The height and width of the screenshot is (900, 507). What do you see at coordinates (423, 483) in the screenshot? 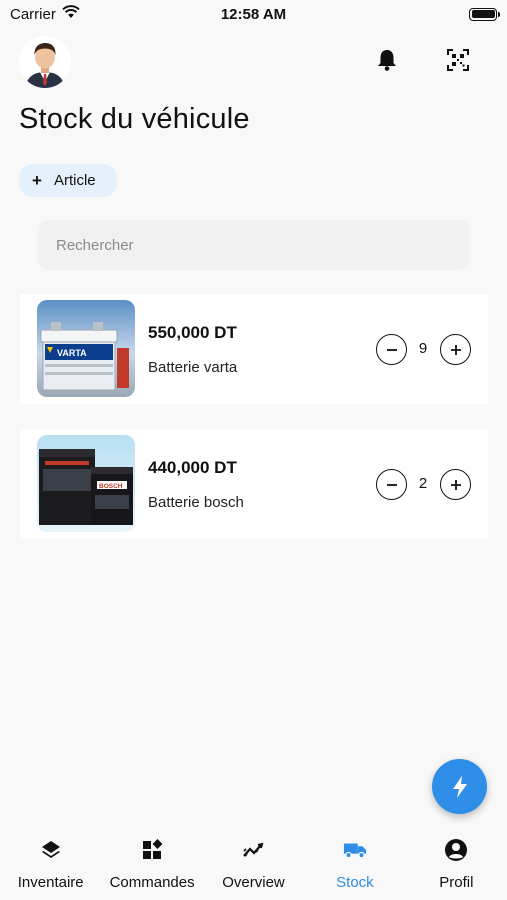
I see `quantity-value: 2` at bounding box center [423, 483].